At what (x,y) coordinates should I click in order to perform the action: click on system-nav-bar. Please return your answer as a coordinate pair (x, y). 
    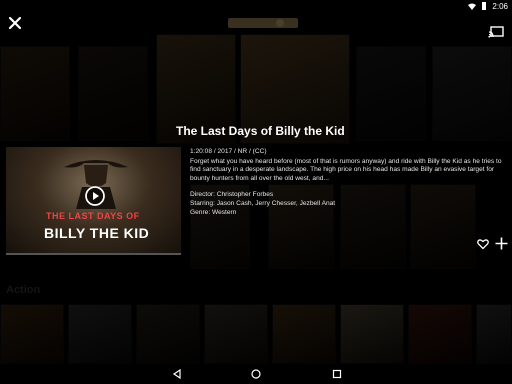
    Looking at the image, I should click on (256, 374).